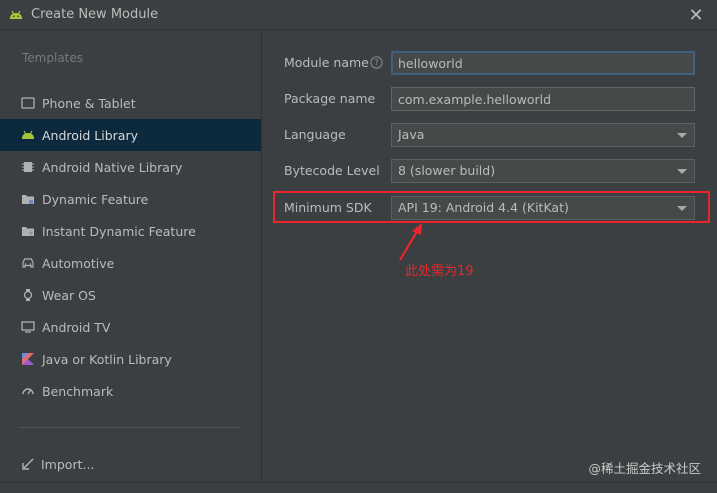 The width and height of the screenshot is (717, 493). What do you see at coordinates (358, 487) in the screenshot?
I see `dialog-bottom-bar` at bounding box center [358, 487].